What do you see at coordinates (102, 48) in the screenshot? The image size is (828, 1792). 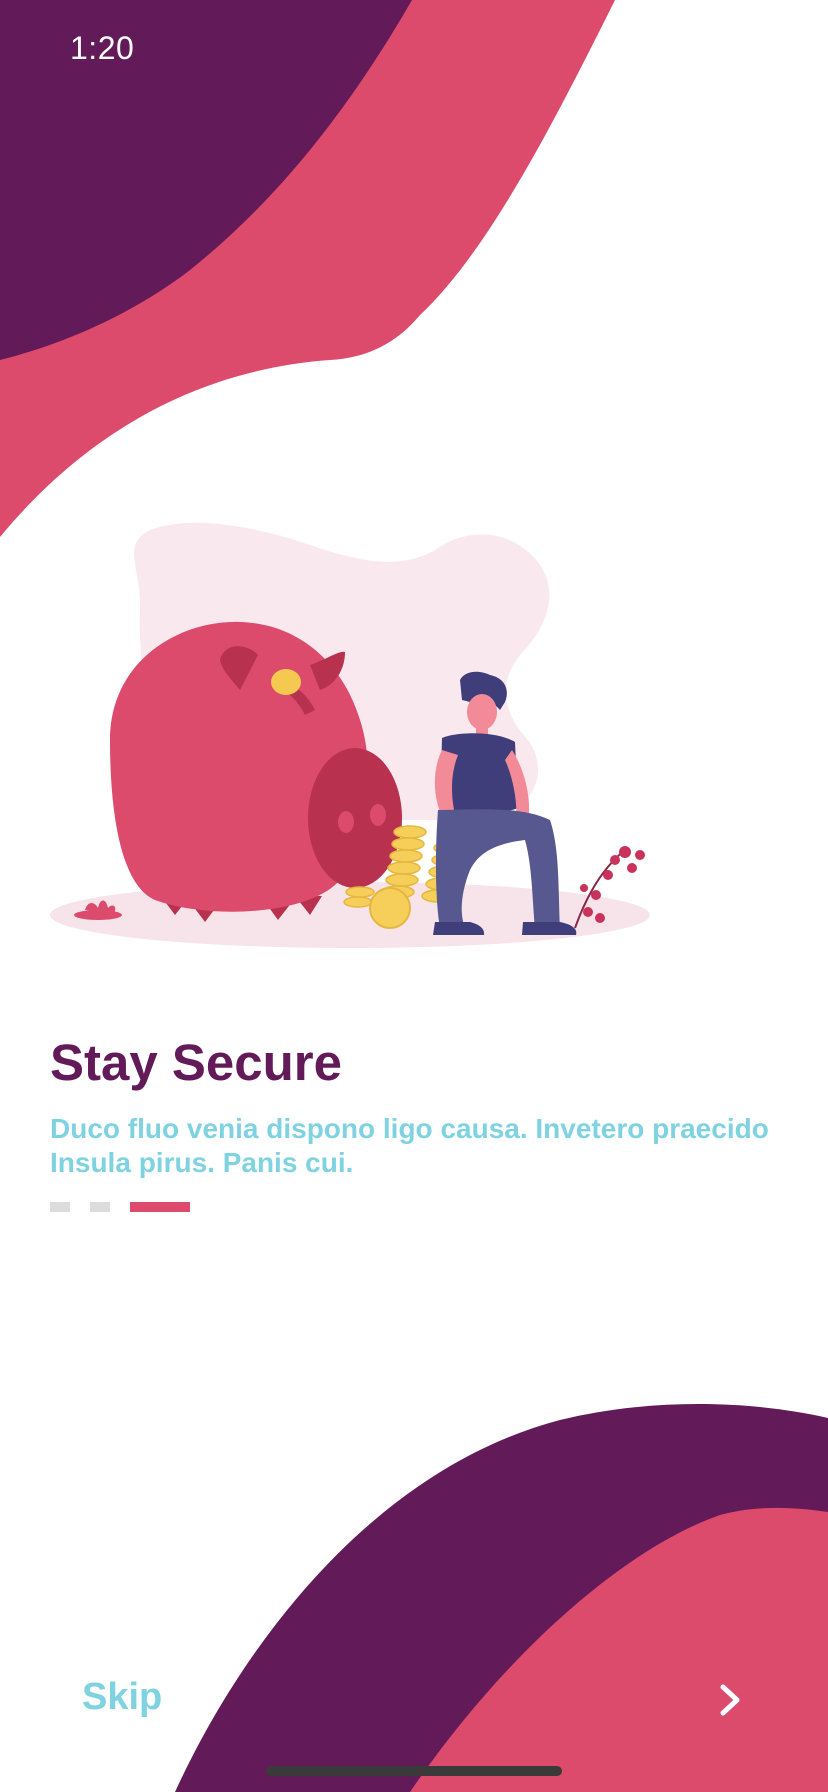 I see `status-bar-time: 1:20` at bounding box center [102, 48].